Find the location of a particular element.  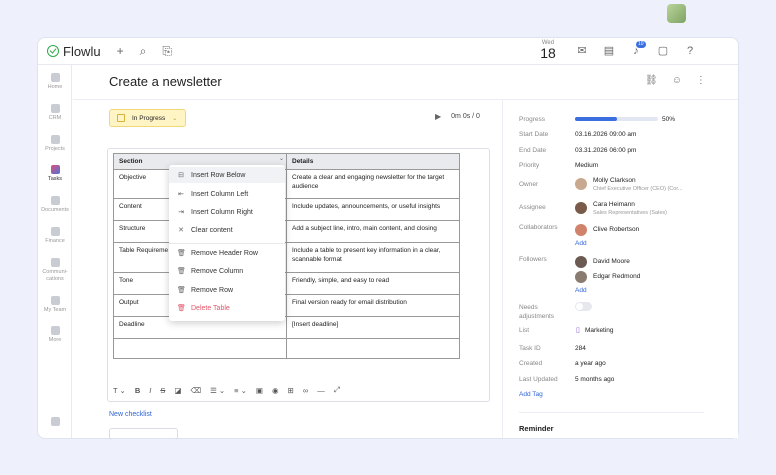

expand-icon: ⤢ is located at coordinates (337, 390).